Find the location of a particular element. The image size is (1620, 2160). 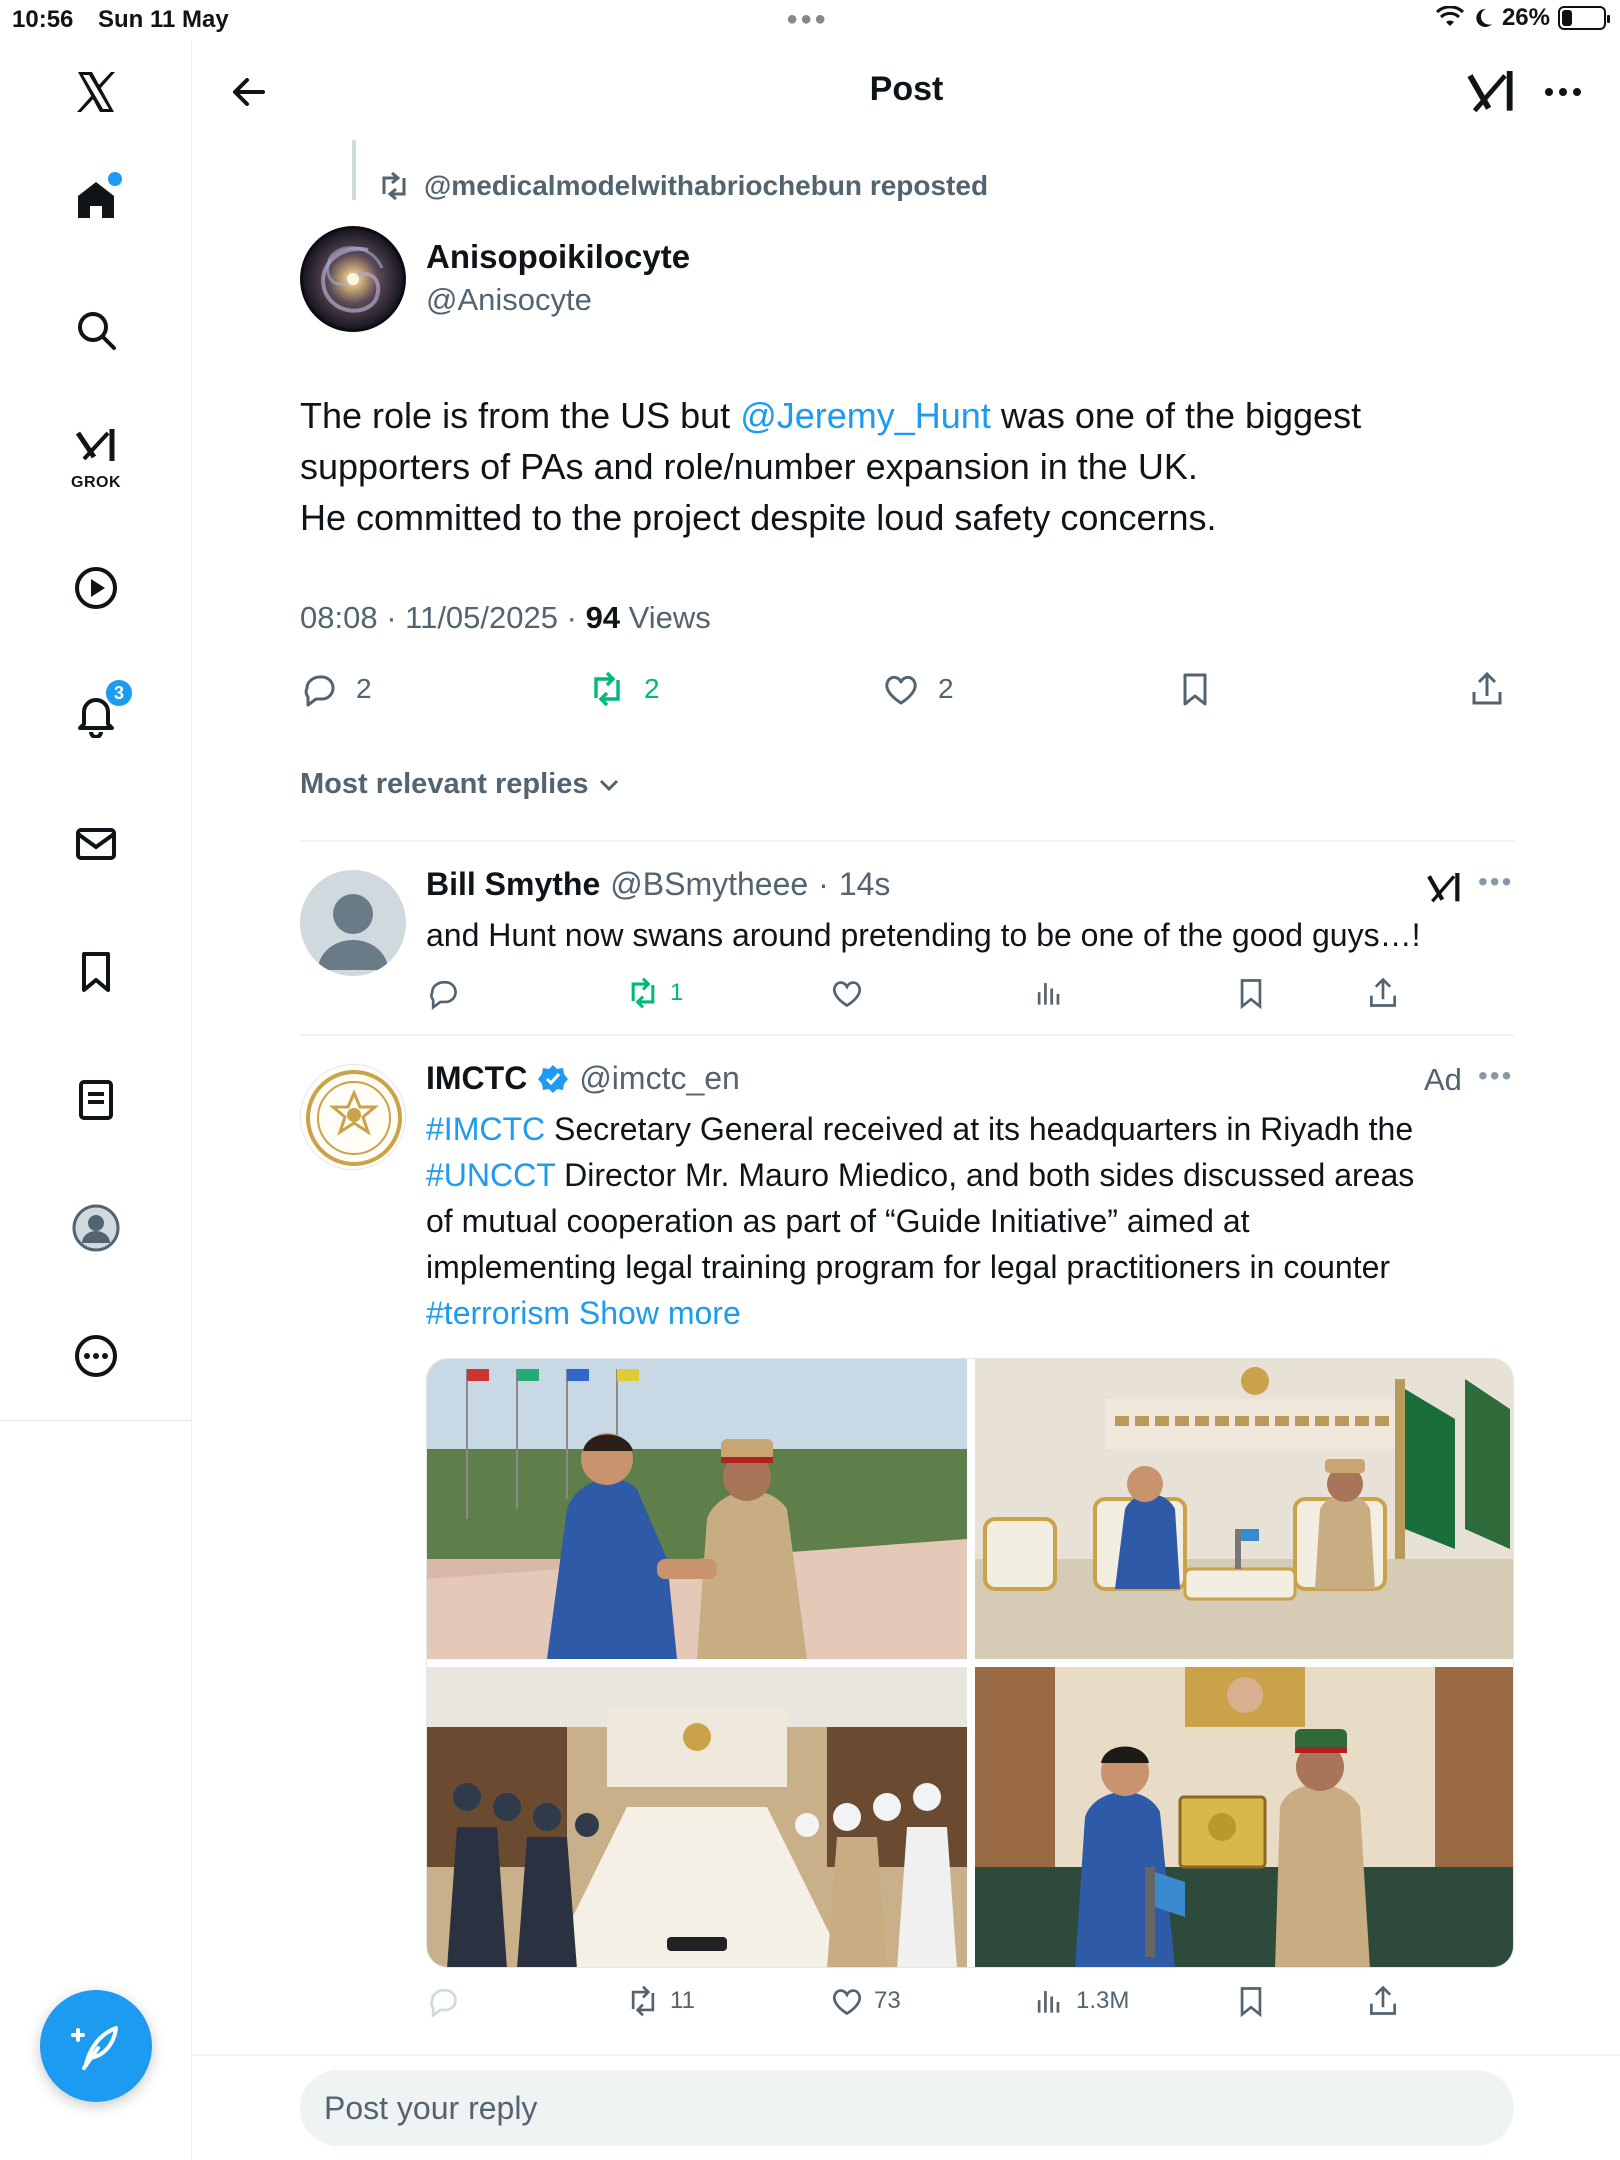

grok-label: GROK is located at coordinates (96, 482).